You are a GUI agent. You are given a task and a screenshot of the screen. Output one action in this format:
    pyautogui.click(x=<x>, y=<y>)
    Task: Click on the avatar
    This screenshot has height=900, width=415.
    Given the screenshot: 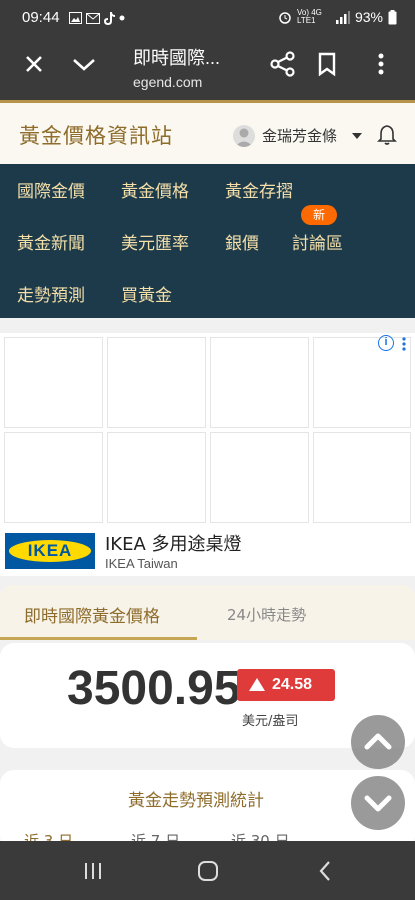 What is the action you would take?
    pyautogui.click(x=244, y=136)
    